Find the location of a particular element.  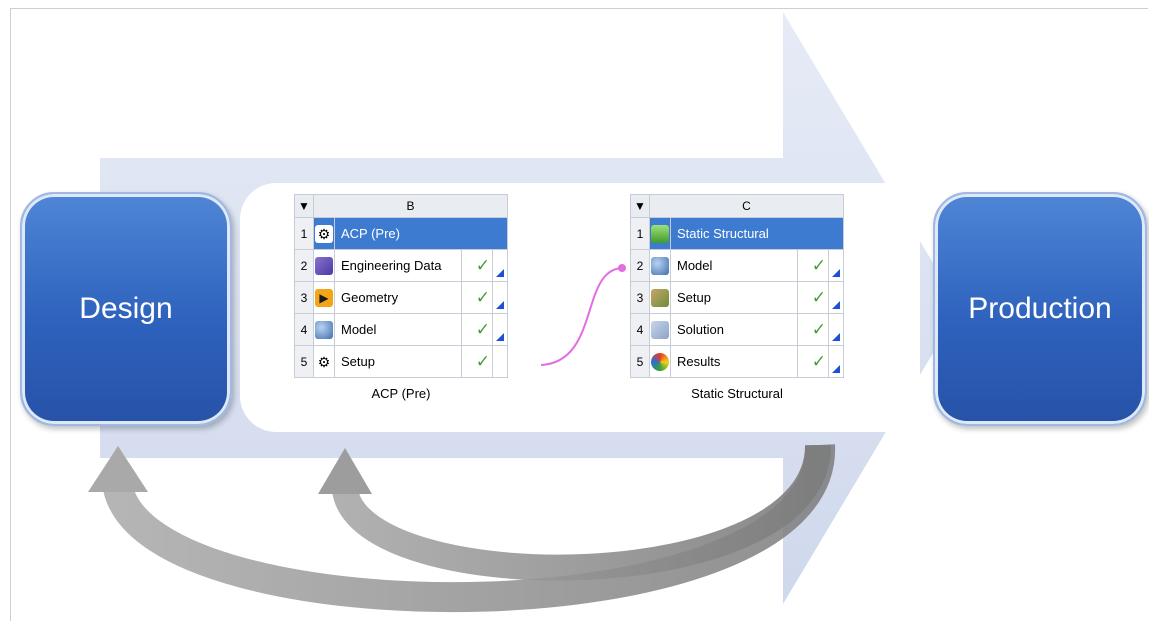

row-status-empty is located at coordinates (500, 361).